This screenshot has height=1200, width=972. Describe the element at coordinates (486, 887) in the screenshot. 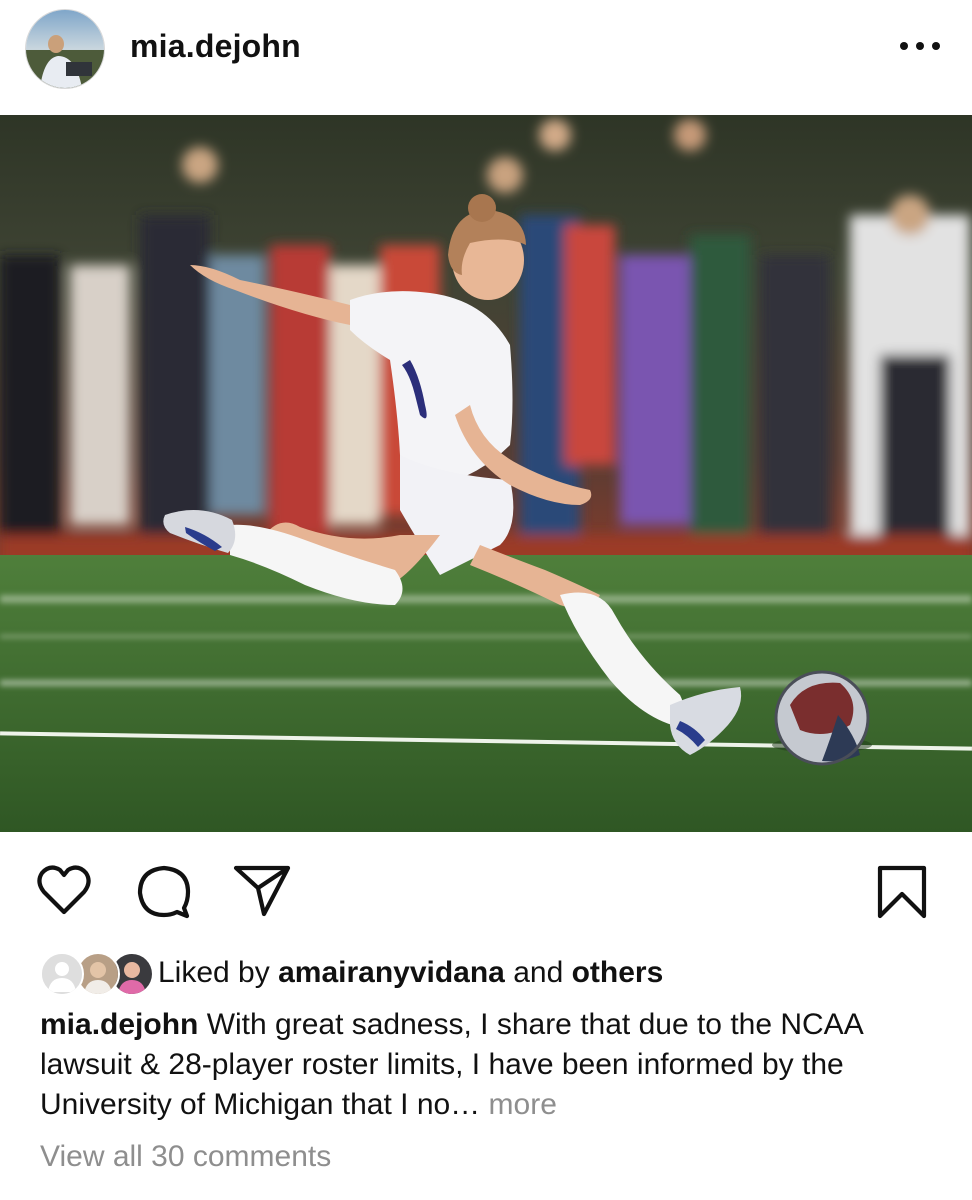

I see `post-action-bar` at that location.